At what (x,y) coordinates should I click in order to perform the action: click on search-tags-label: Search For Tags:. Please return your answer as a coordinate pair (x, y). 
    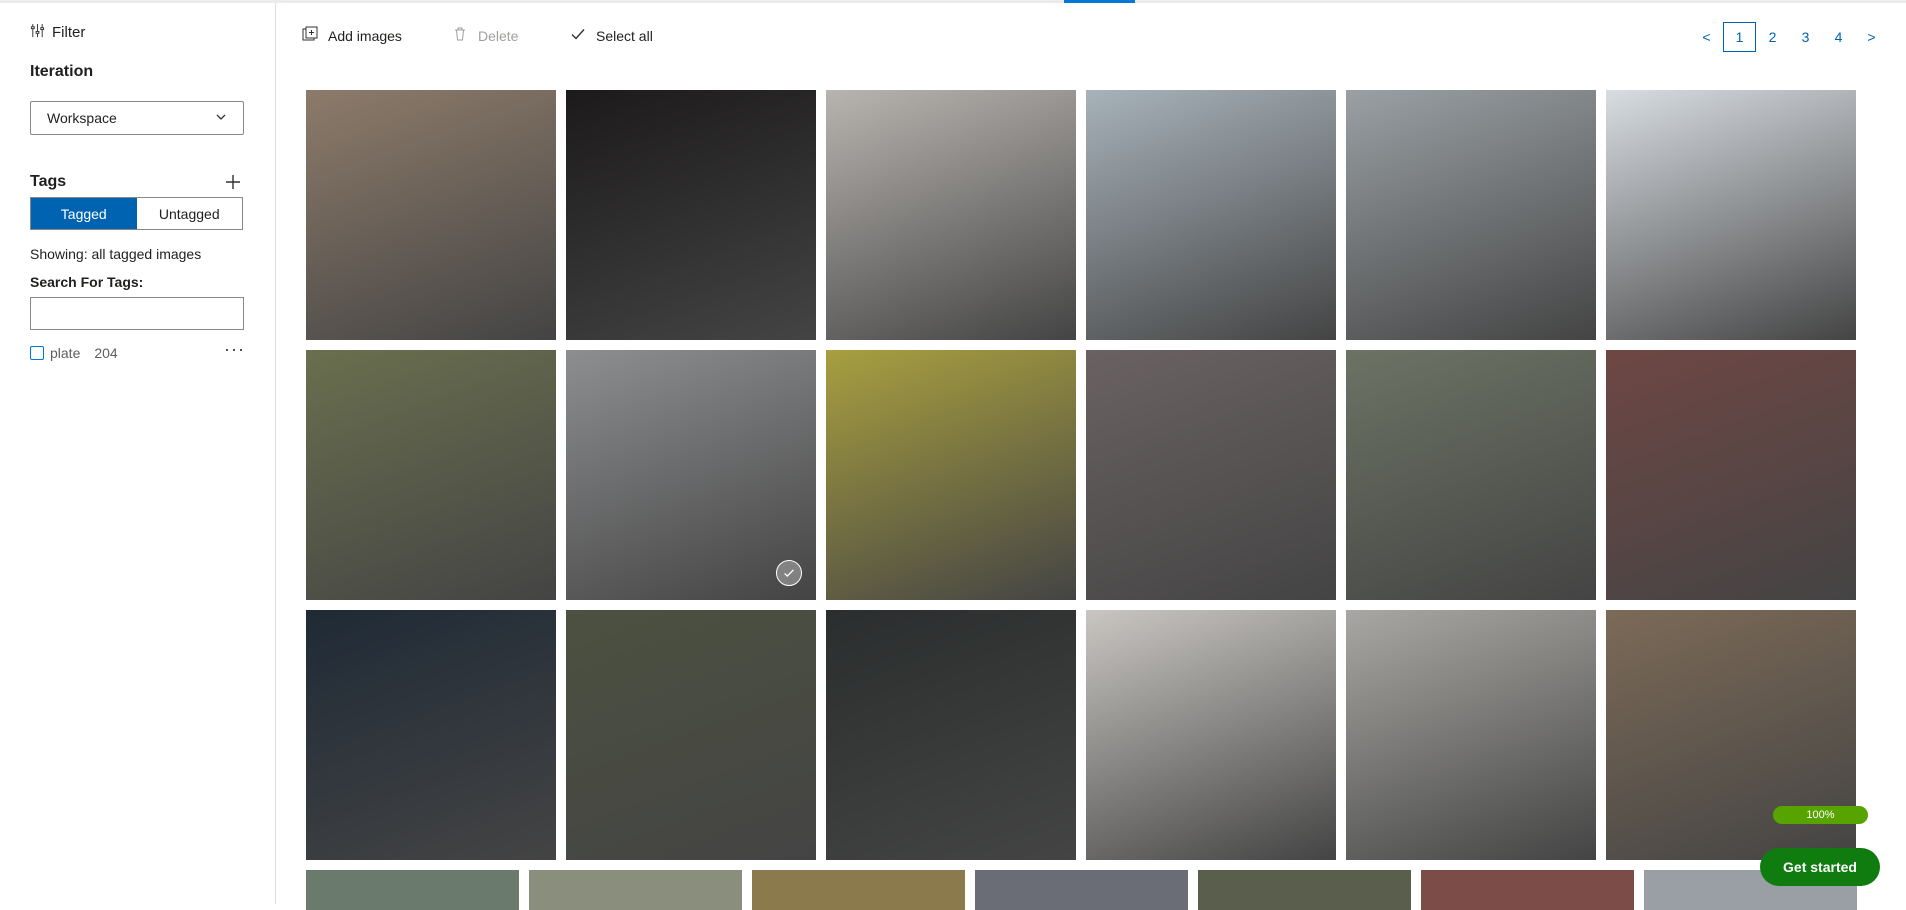
    Looking at the image, I should click on (87, 282).